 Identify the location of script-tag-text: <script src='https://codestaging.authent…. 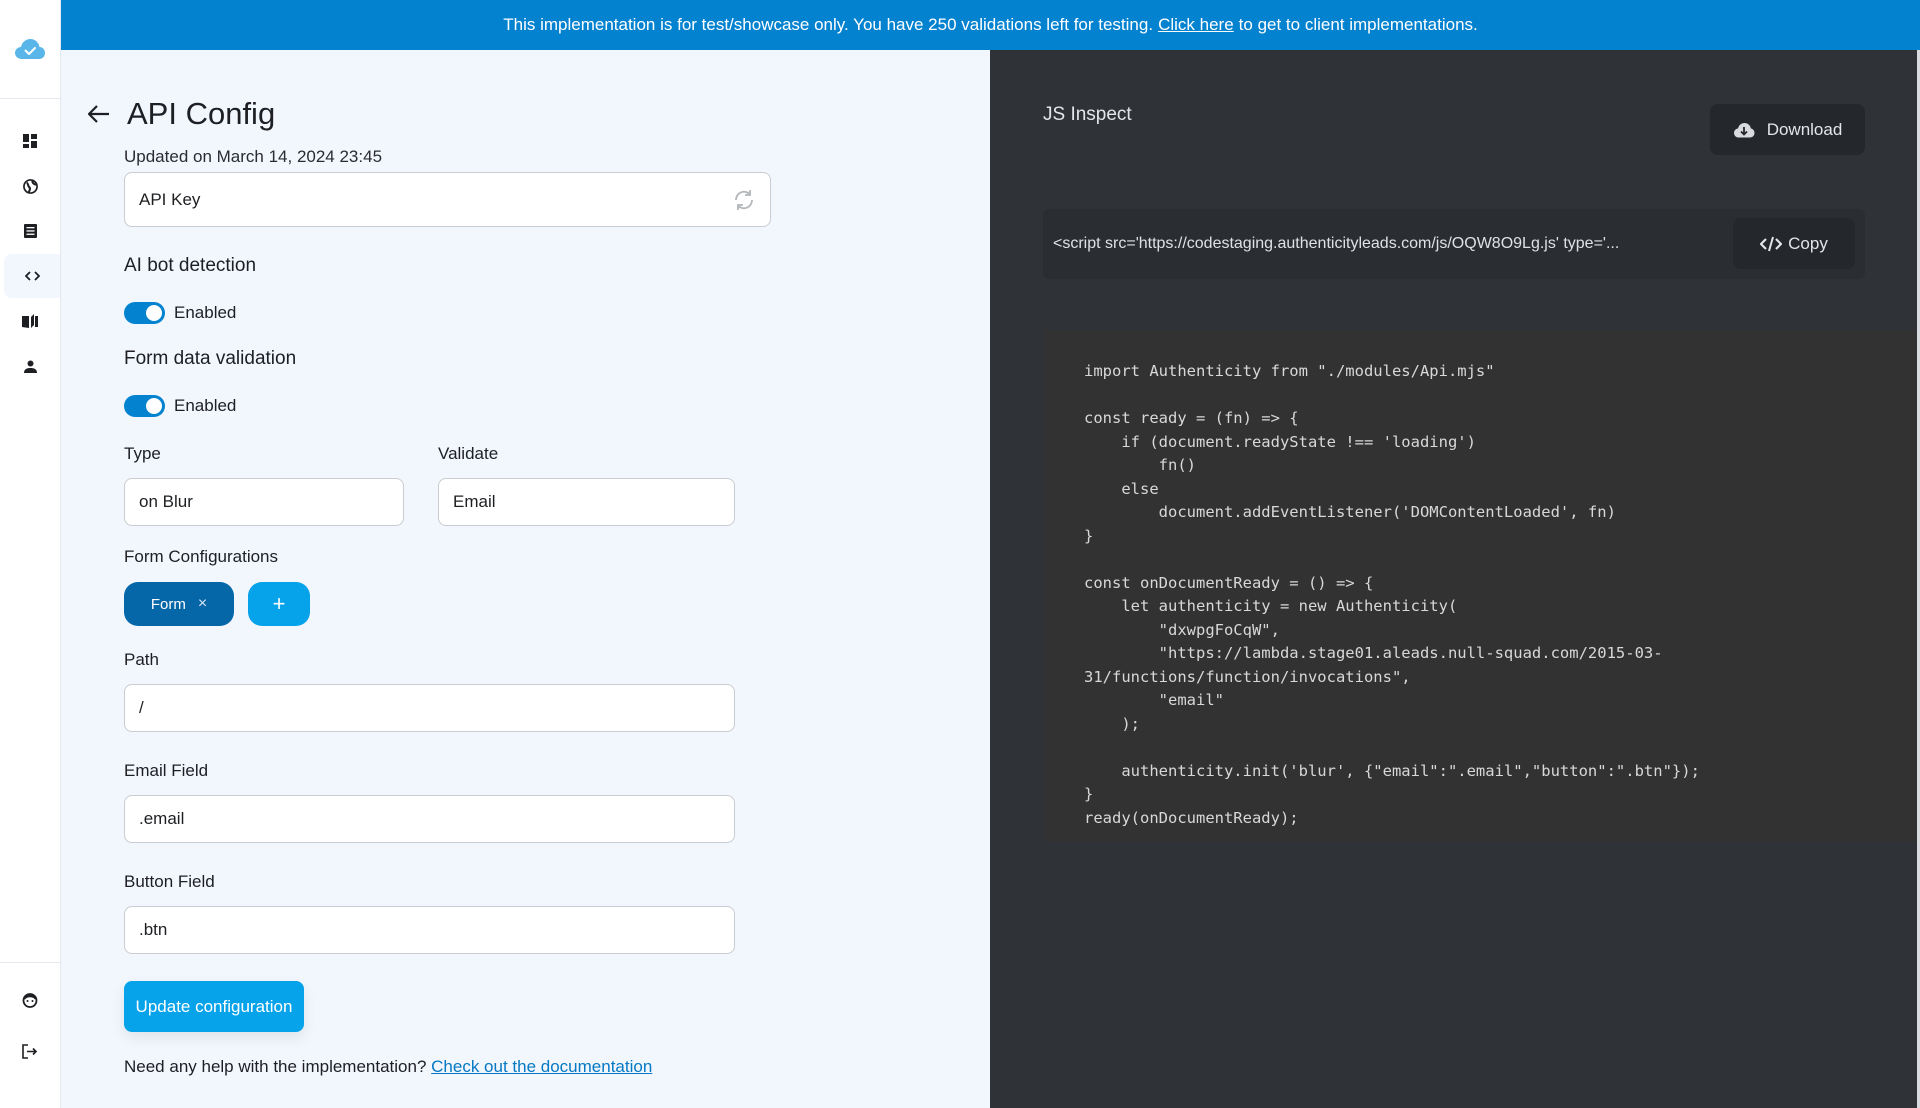
(1336, 243).